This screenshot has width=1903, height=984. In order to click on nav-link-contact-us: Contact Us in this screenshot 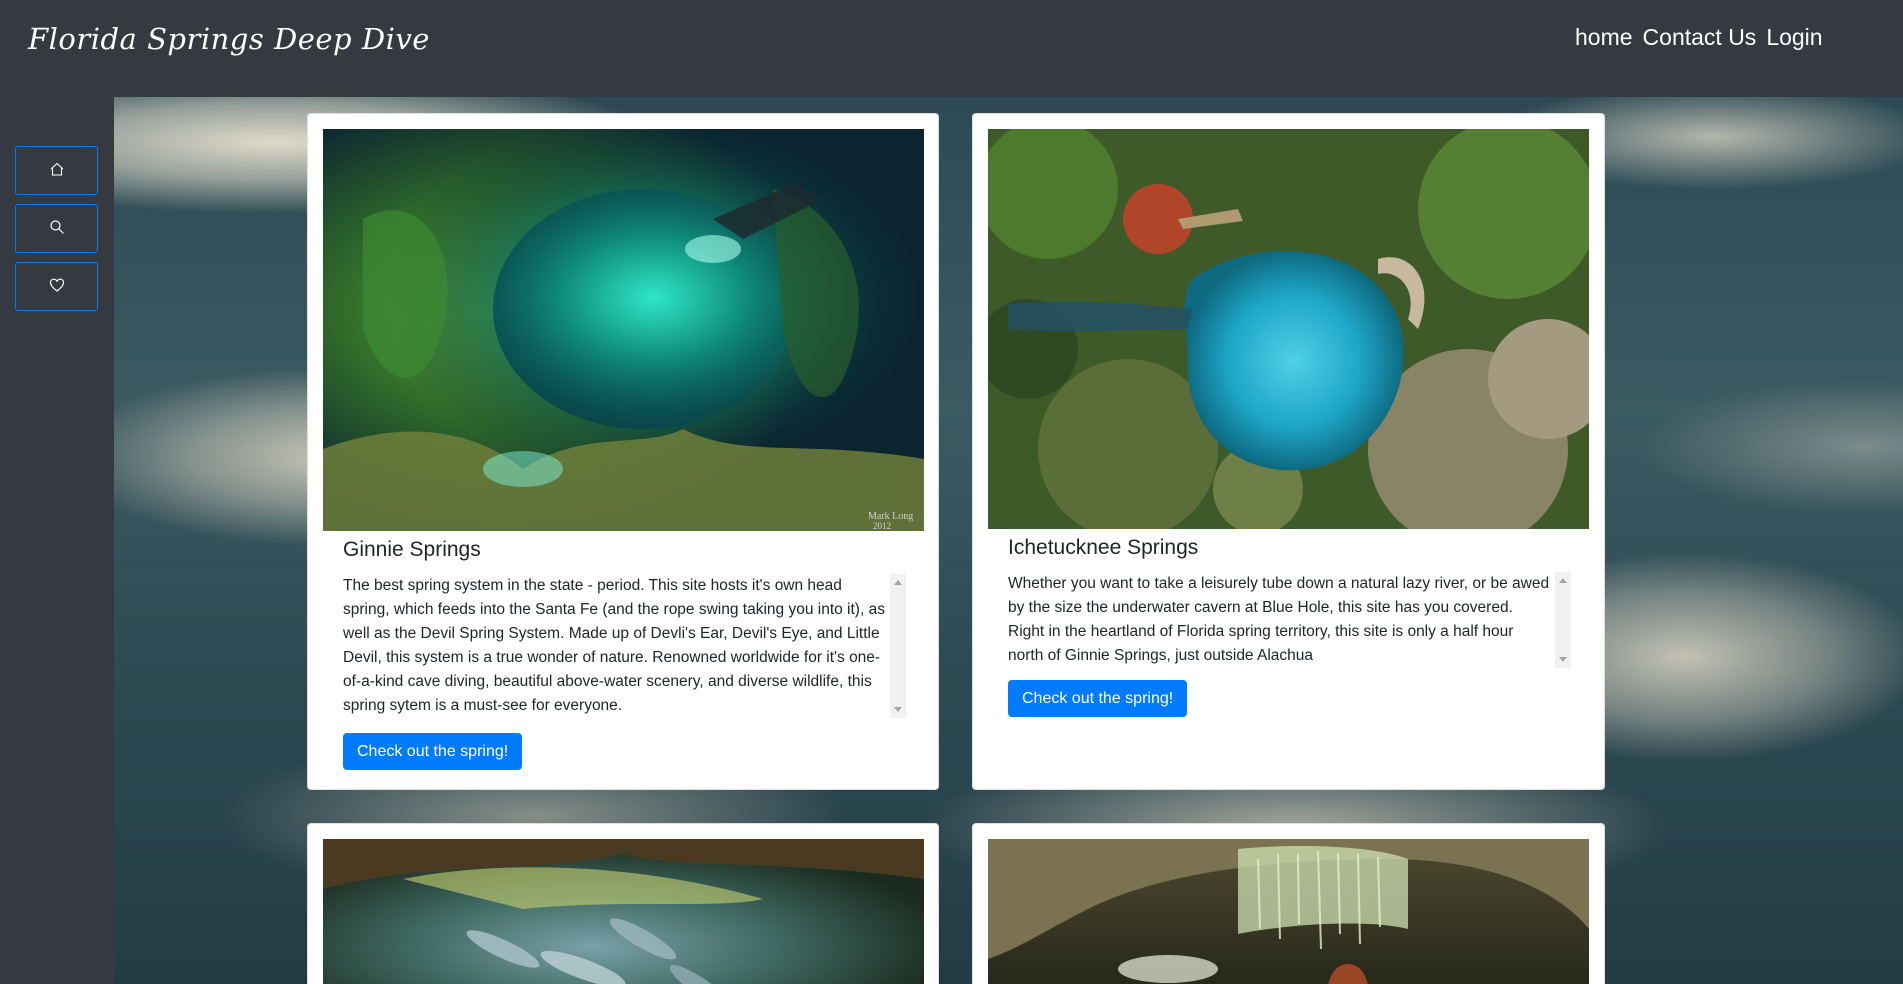, I will do `click(1700, 37)`.